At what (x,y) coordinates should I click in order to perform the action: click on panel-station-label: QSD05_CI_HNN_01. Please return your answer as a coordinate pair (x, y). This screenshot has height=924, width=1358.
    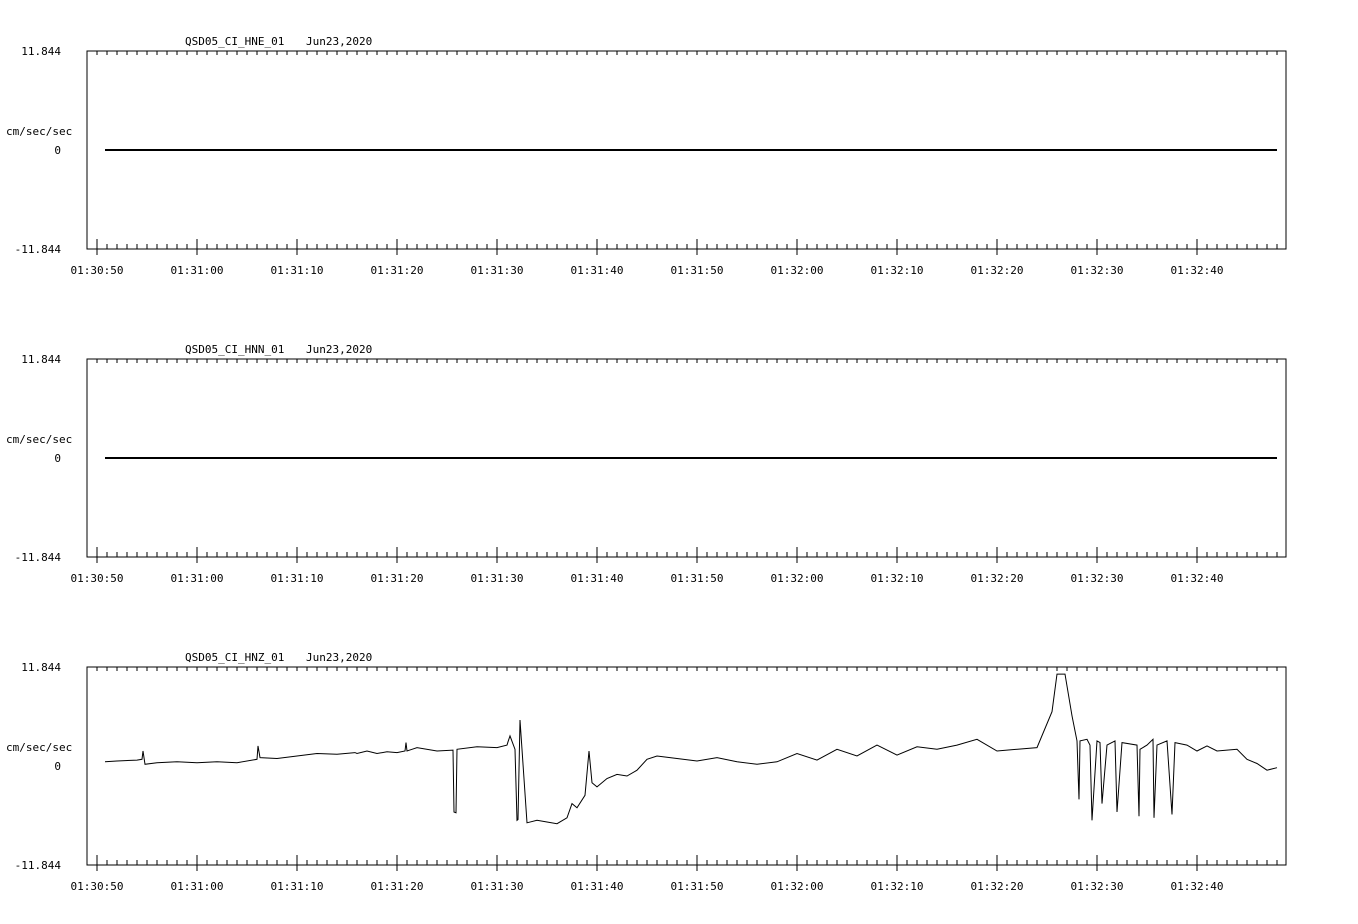
    Looking at the image, I should click on (234, 349).